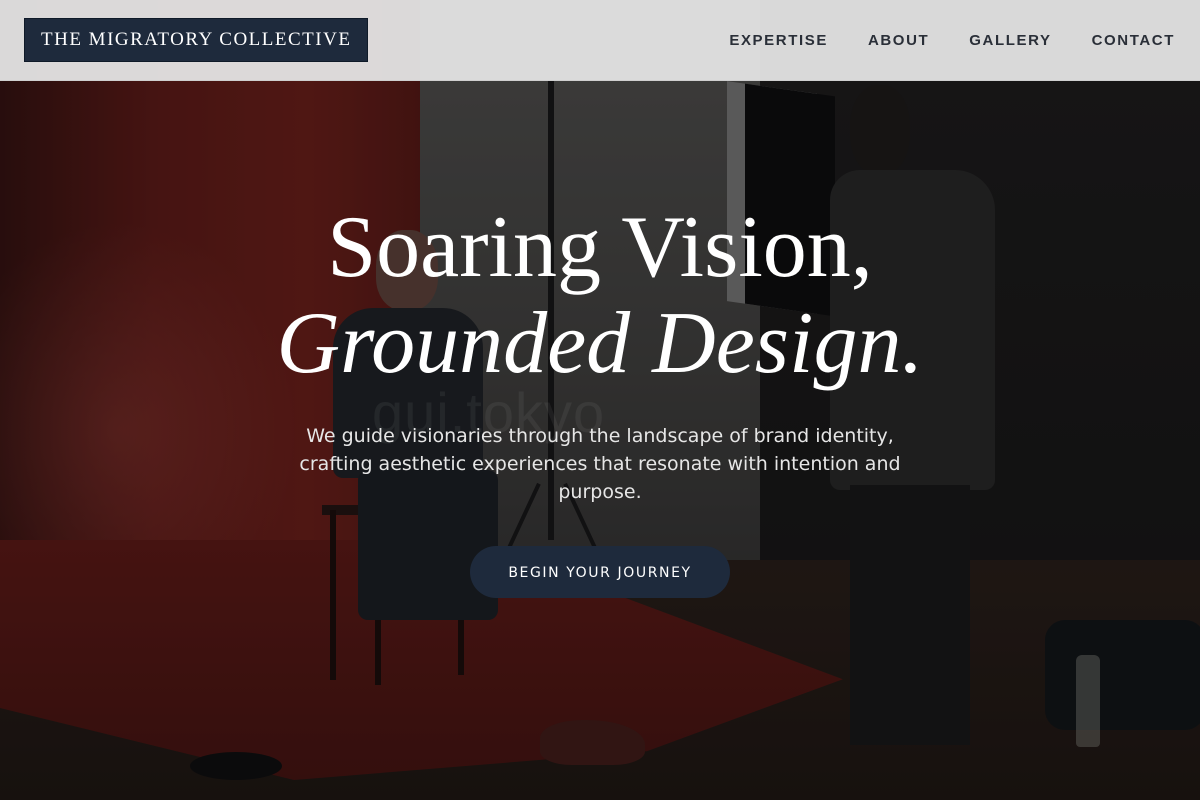  What do you see at coordinates (1133, 40) in the screenshot?
I see `nav-link-contact: CONTACT` at bounding box center [1133, 40].